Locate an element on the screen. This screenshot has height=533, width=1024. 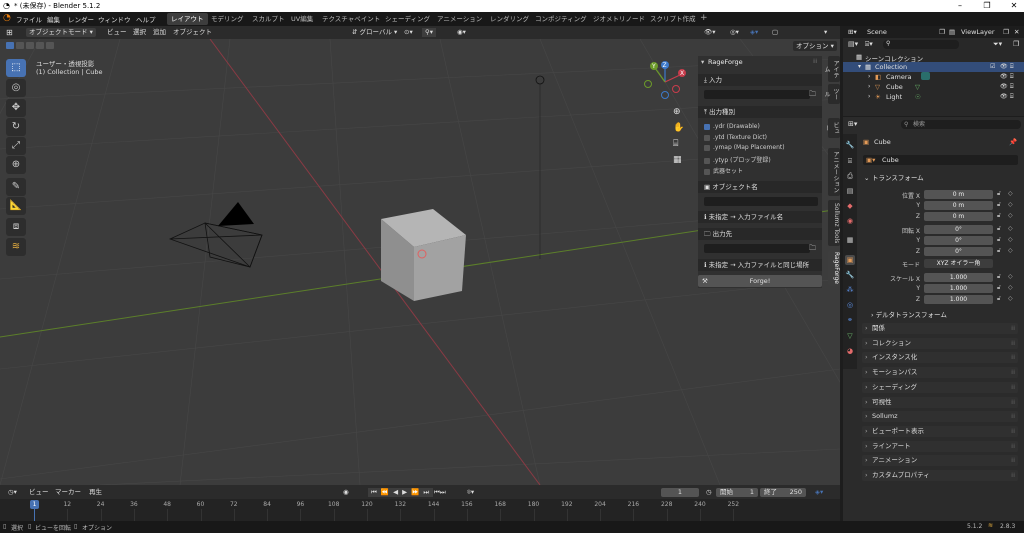
menu-select: 選択 is located at coordinates (139, 32).